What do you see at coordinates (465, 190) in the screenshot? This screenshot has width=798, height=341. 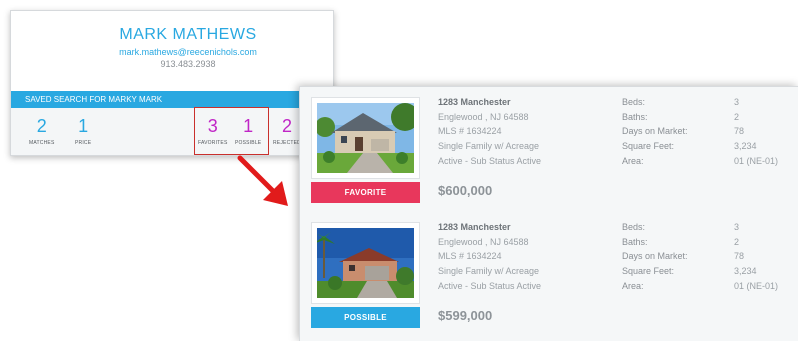 I see `listing-price: $600,000` at bounding box center [465, 190].